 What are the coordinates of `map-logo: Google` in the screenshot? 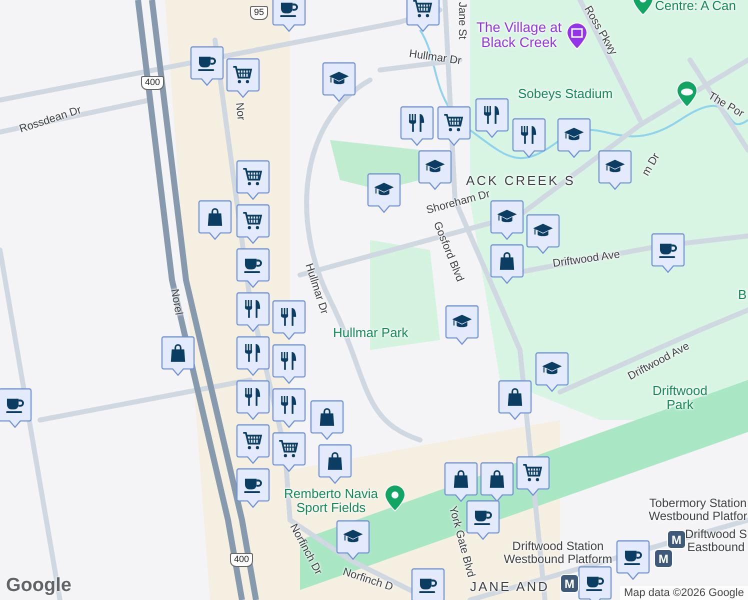 It's located at (39, 586).